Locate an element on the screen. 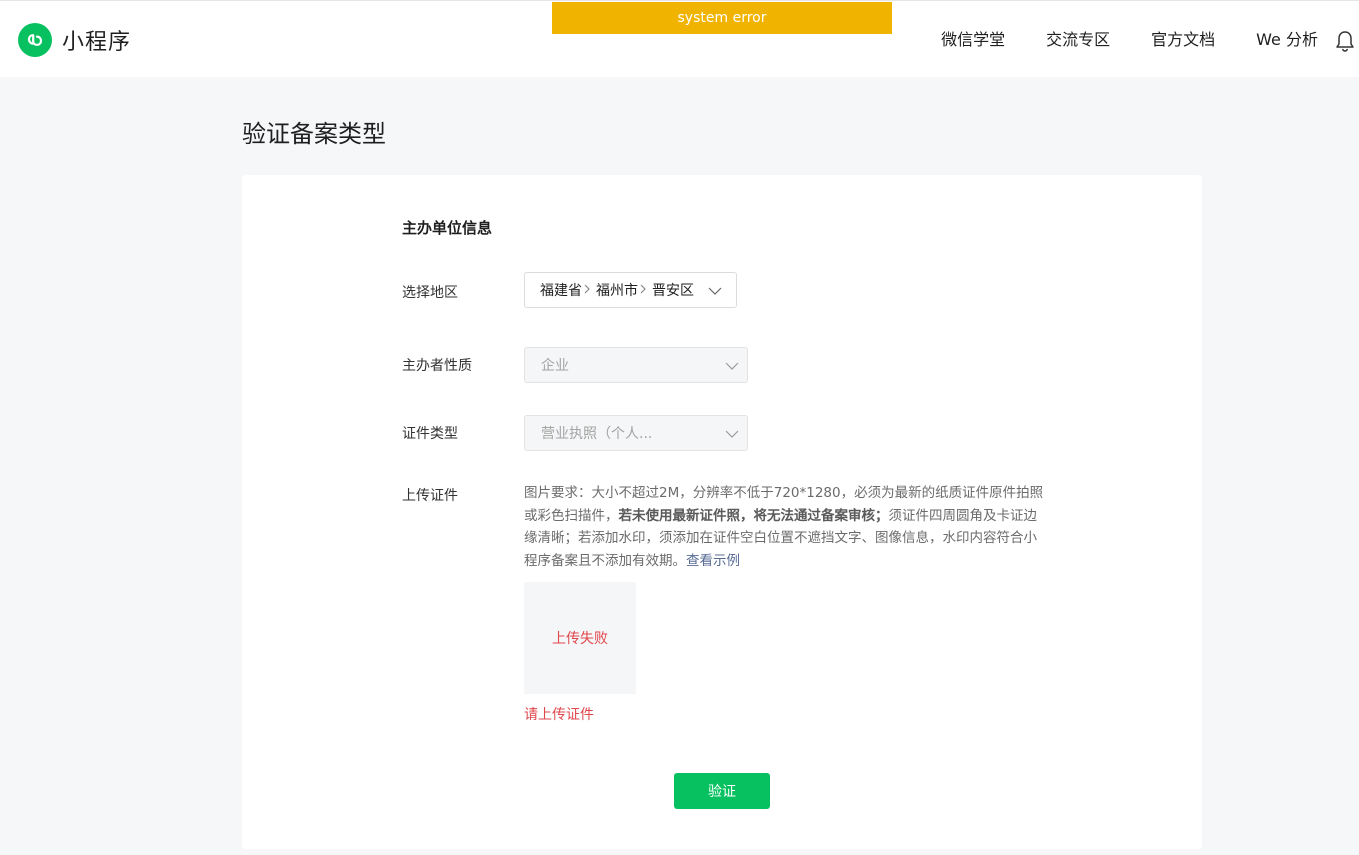 The height and width of the screenshot is (855, 1359). nav-community: 交流专区 is located at coordinates (1078, 40).